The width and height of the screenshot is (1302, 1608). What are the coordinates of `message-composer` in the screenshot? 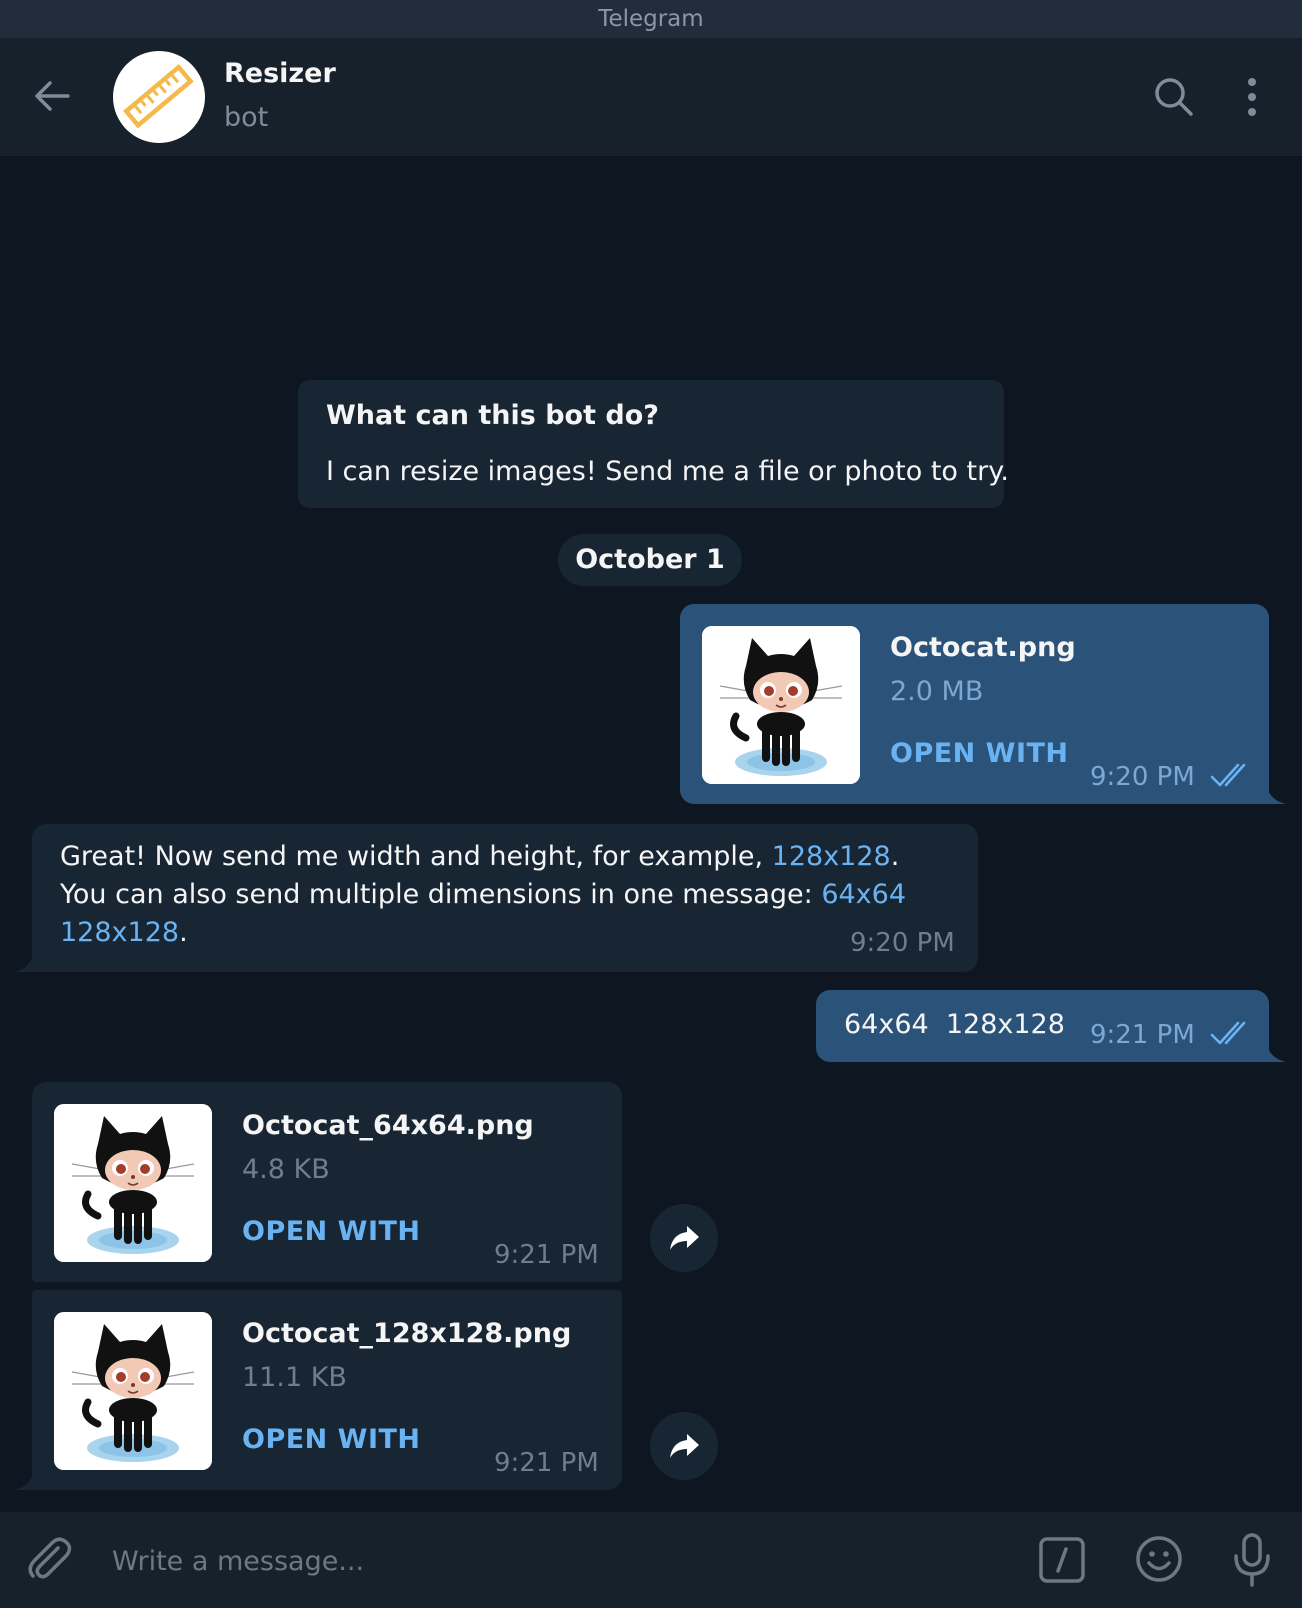 It's located at (651, 1560).